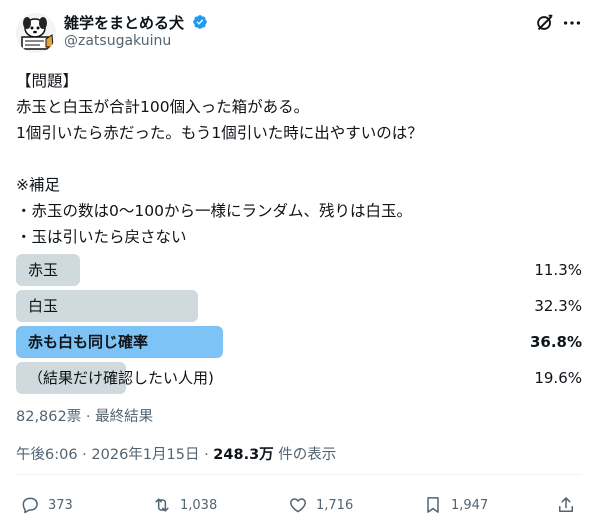  Describe the element at coordinates (85, 417) in the screenshot. I see `poll-summary: 82,862票 · 最終結果` at that location.